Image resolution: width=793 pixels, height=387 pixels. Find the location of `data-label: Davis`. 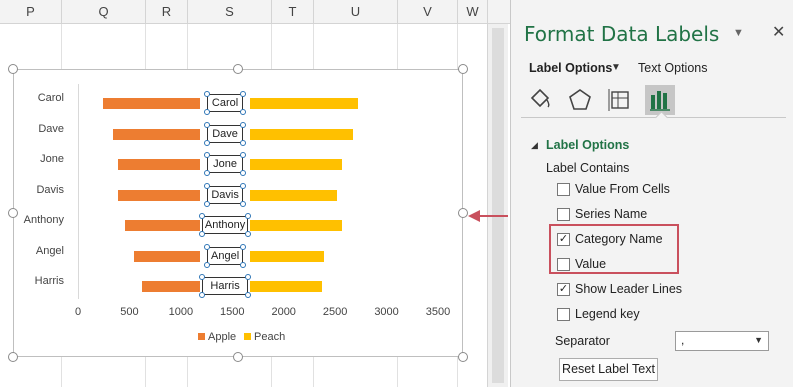

data-label: Davis is located at coordinates (225, 194).